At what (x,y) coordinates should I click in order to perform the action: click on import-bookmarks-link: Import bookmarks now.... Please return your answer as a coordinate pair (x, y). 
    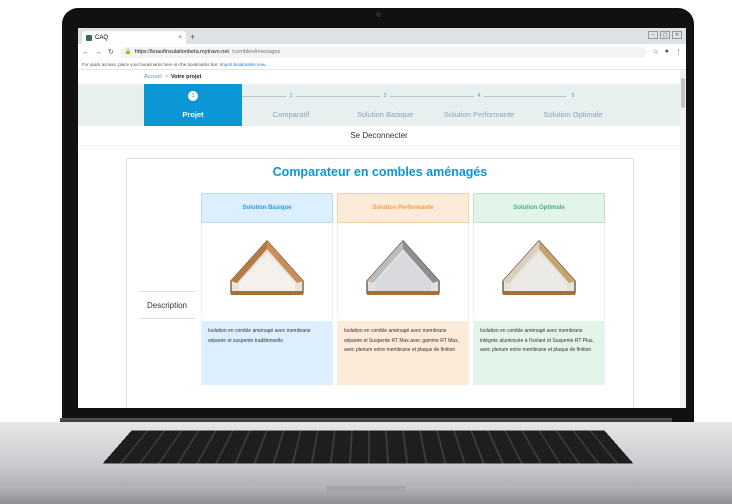
    Looking at the image, I should click on (244, 64).